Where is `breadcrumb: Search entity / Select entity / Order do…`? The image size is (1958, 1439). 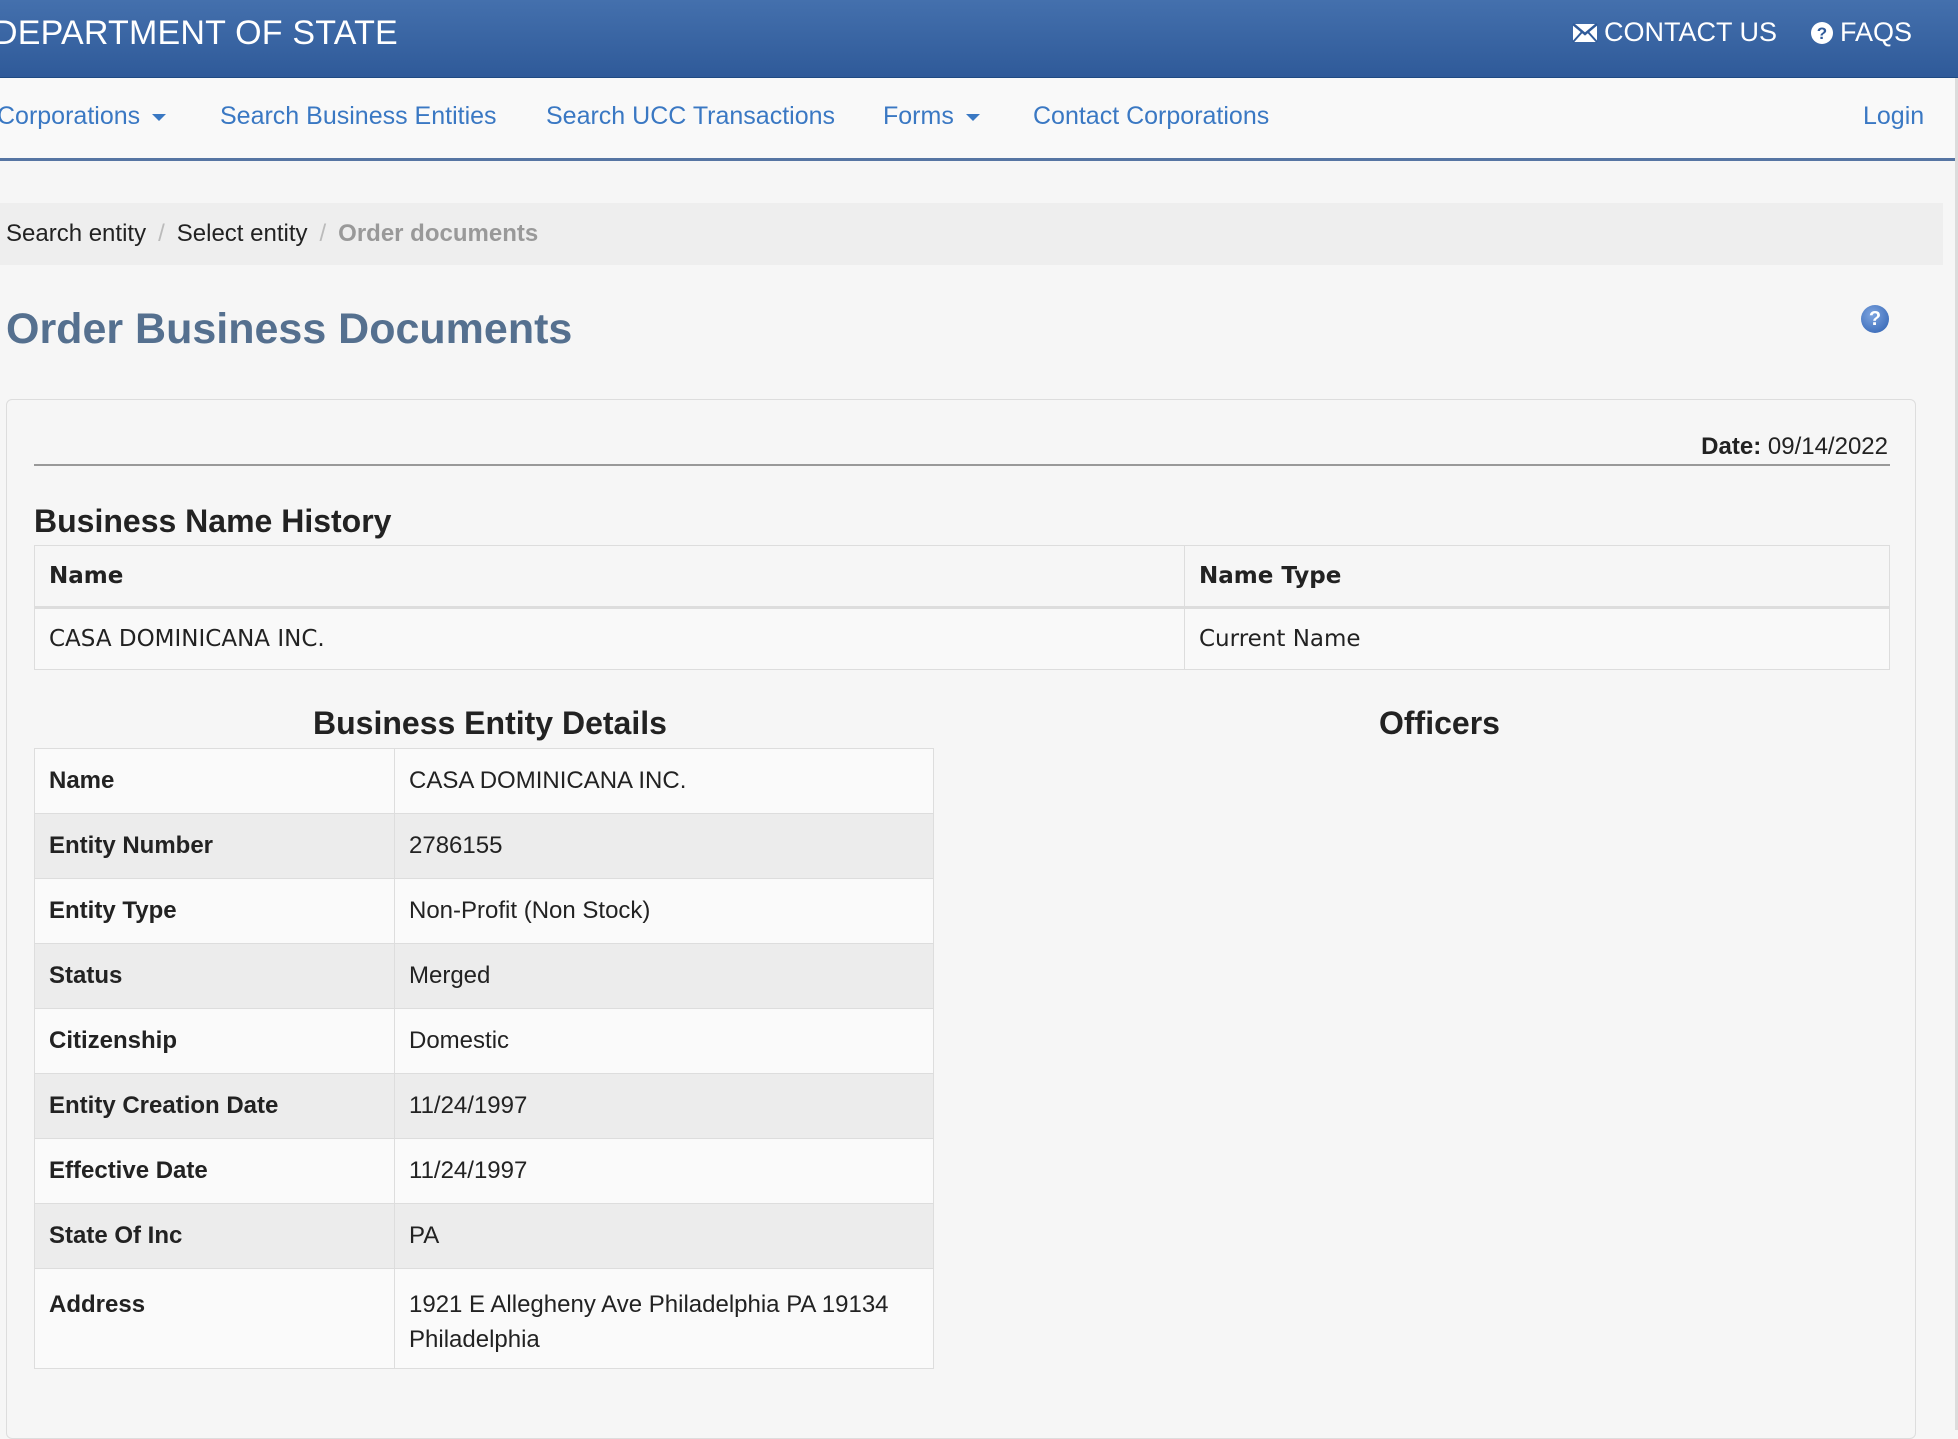 breadcrumb: Search entity / Select entity / Order do… is located at coordinates (971, 234).